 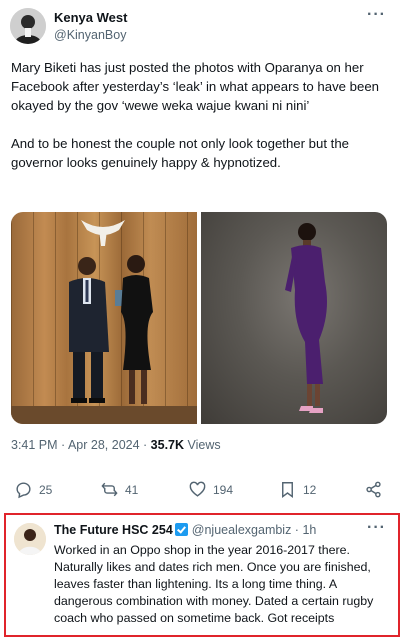 What do you see at coordinates (81, 445) in the screenshot?
I see `timestamp: 3:41 PM · Apr 28, 2024 ·` at bounding box center [81, 445].